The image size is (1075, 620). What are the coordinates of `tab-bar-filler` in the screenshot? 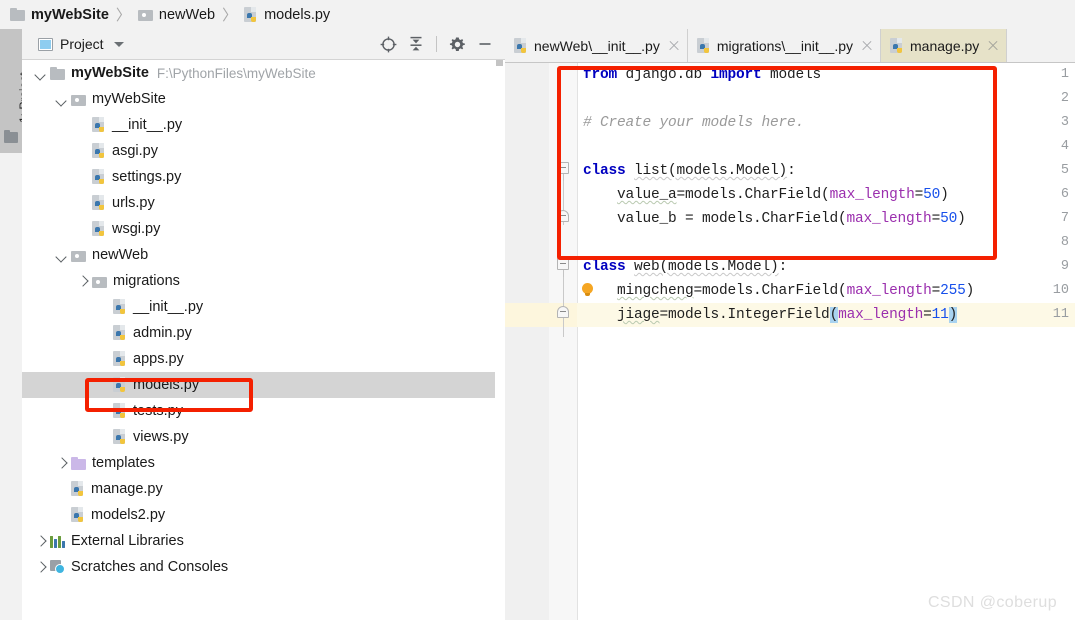 It's located at (1041, 45).